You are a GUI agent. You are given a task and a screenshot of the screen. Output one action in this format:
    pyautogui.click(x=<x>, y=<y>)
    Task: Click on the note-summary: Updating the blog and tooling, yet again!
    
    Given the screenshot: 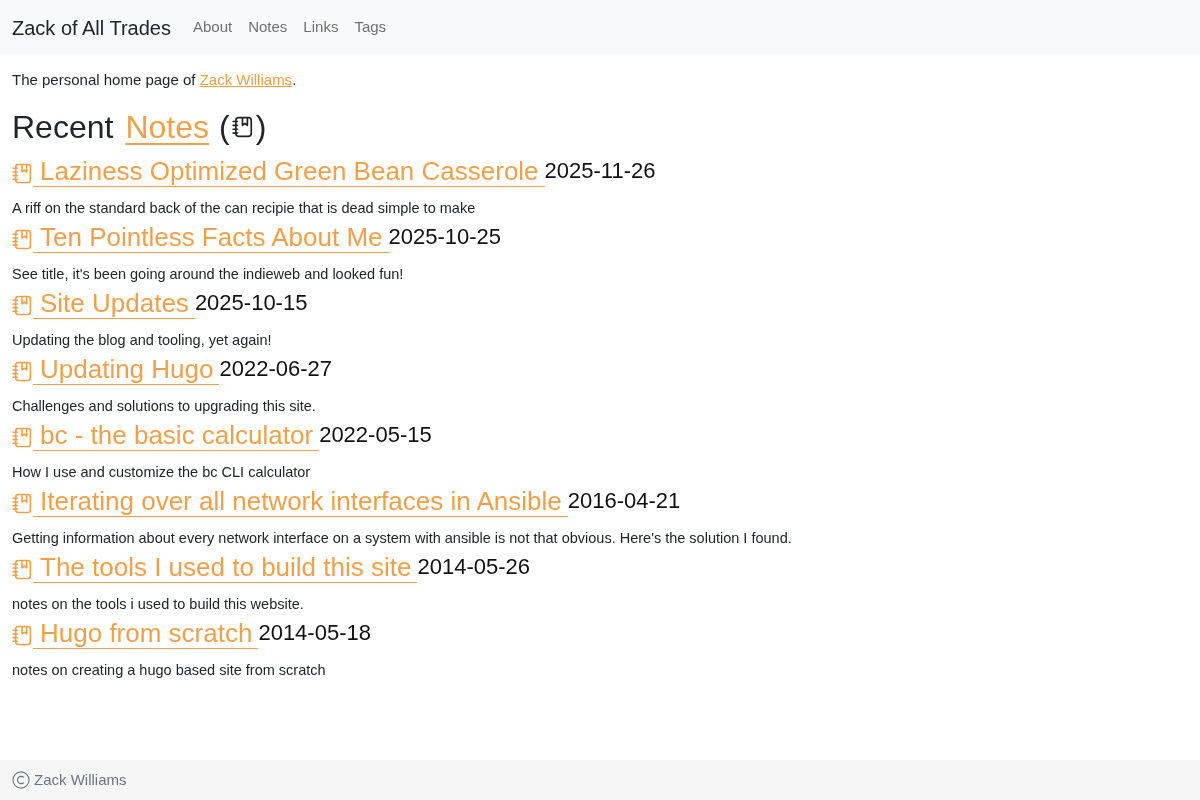 What is the action you would take?
    pyautogui.click(x=142, y=340)
    